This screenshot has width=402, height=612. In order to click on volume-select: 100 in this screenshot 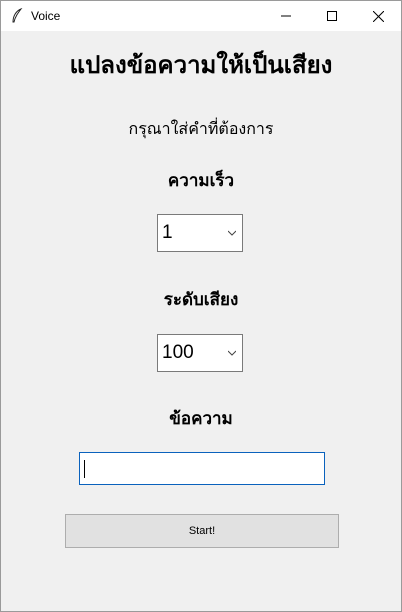, I will do `click(200, 353)`.